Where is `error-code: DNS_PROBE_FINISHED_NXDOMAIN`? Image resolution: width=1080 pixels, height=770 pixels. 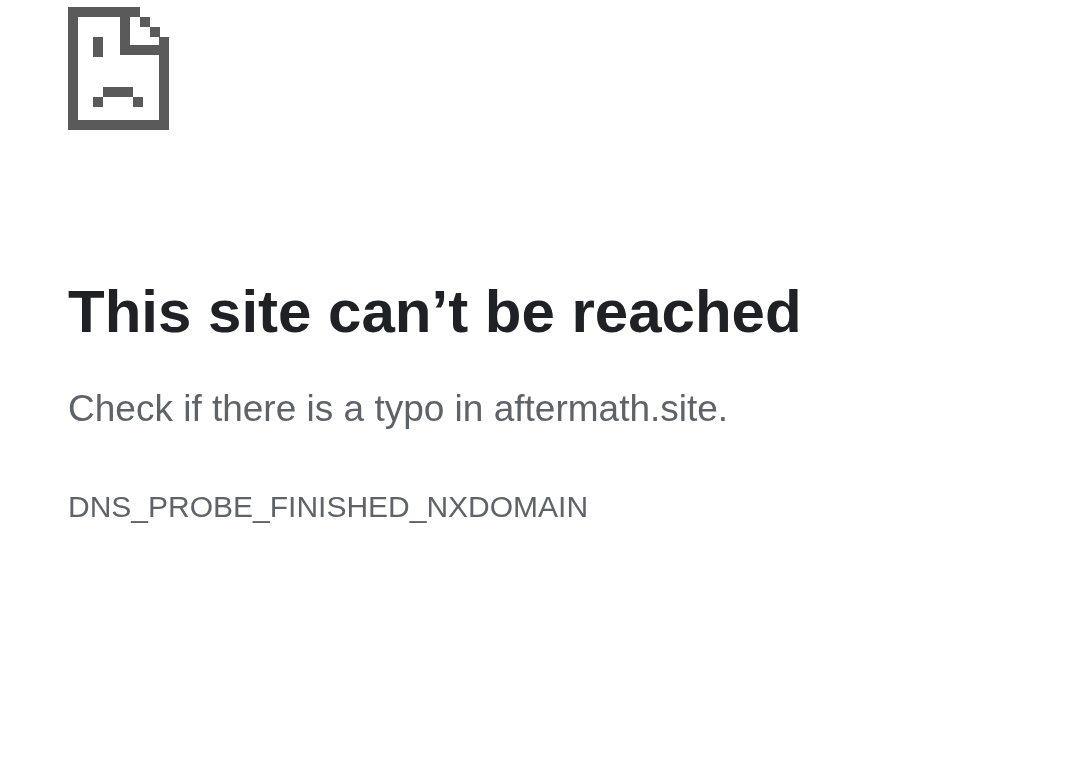 error-code: DNS_PROBE_FINISHED_NXDOMAIN is located at coordinates (328, 507).